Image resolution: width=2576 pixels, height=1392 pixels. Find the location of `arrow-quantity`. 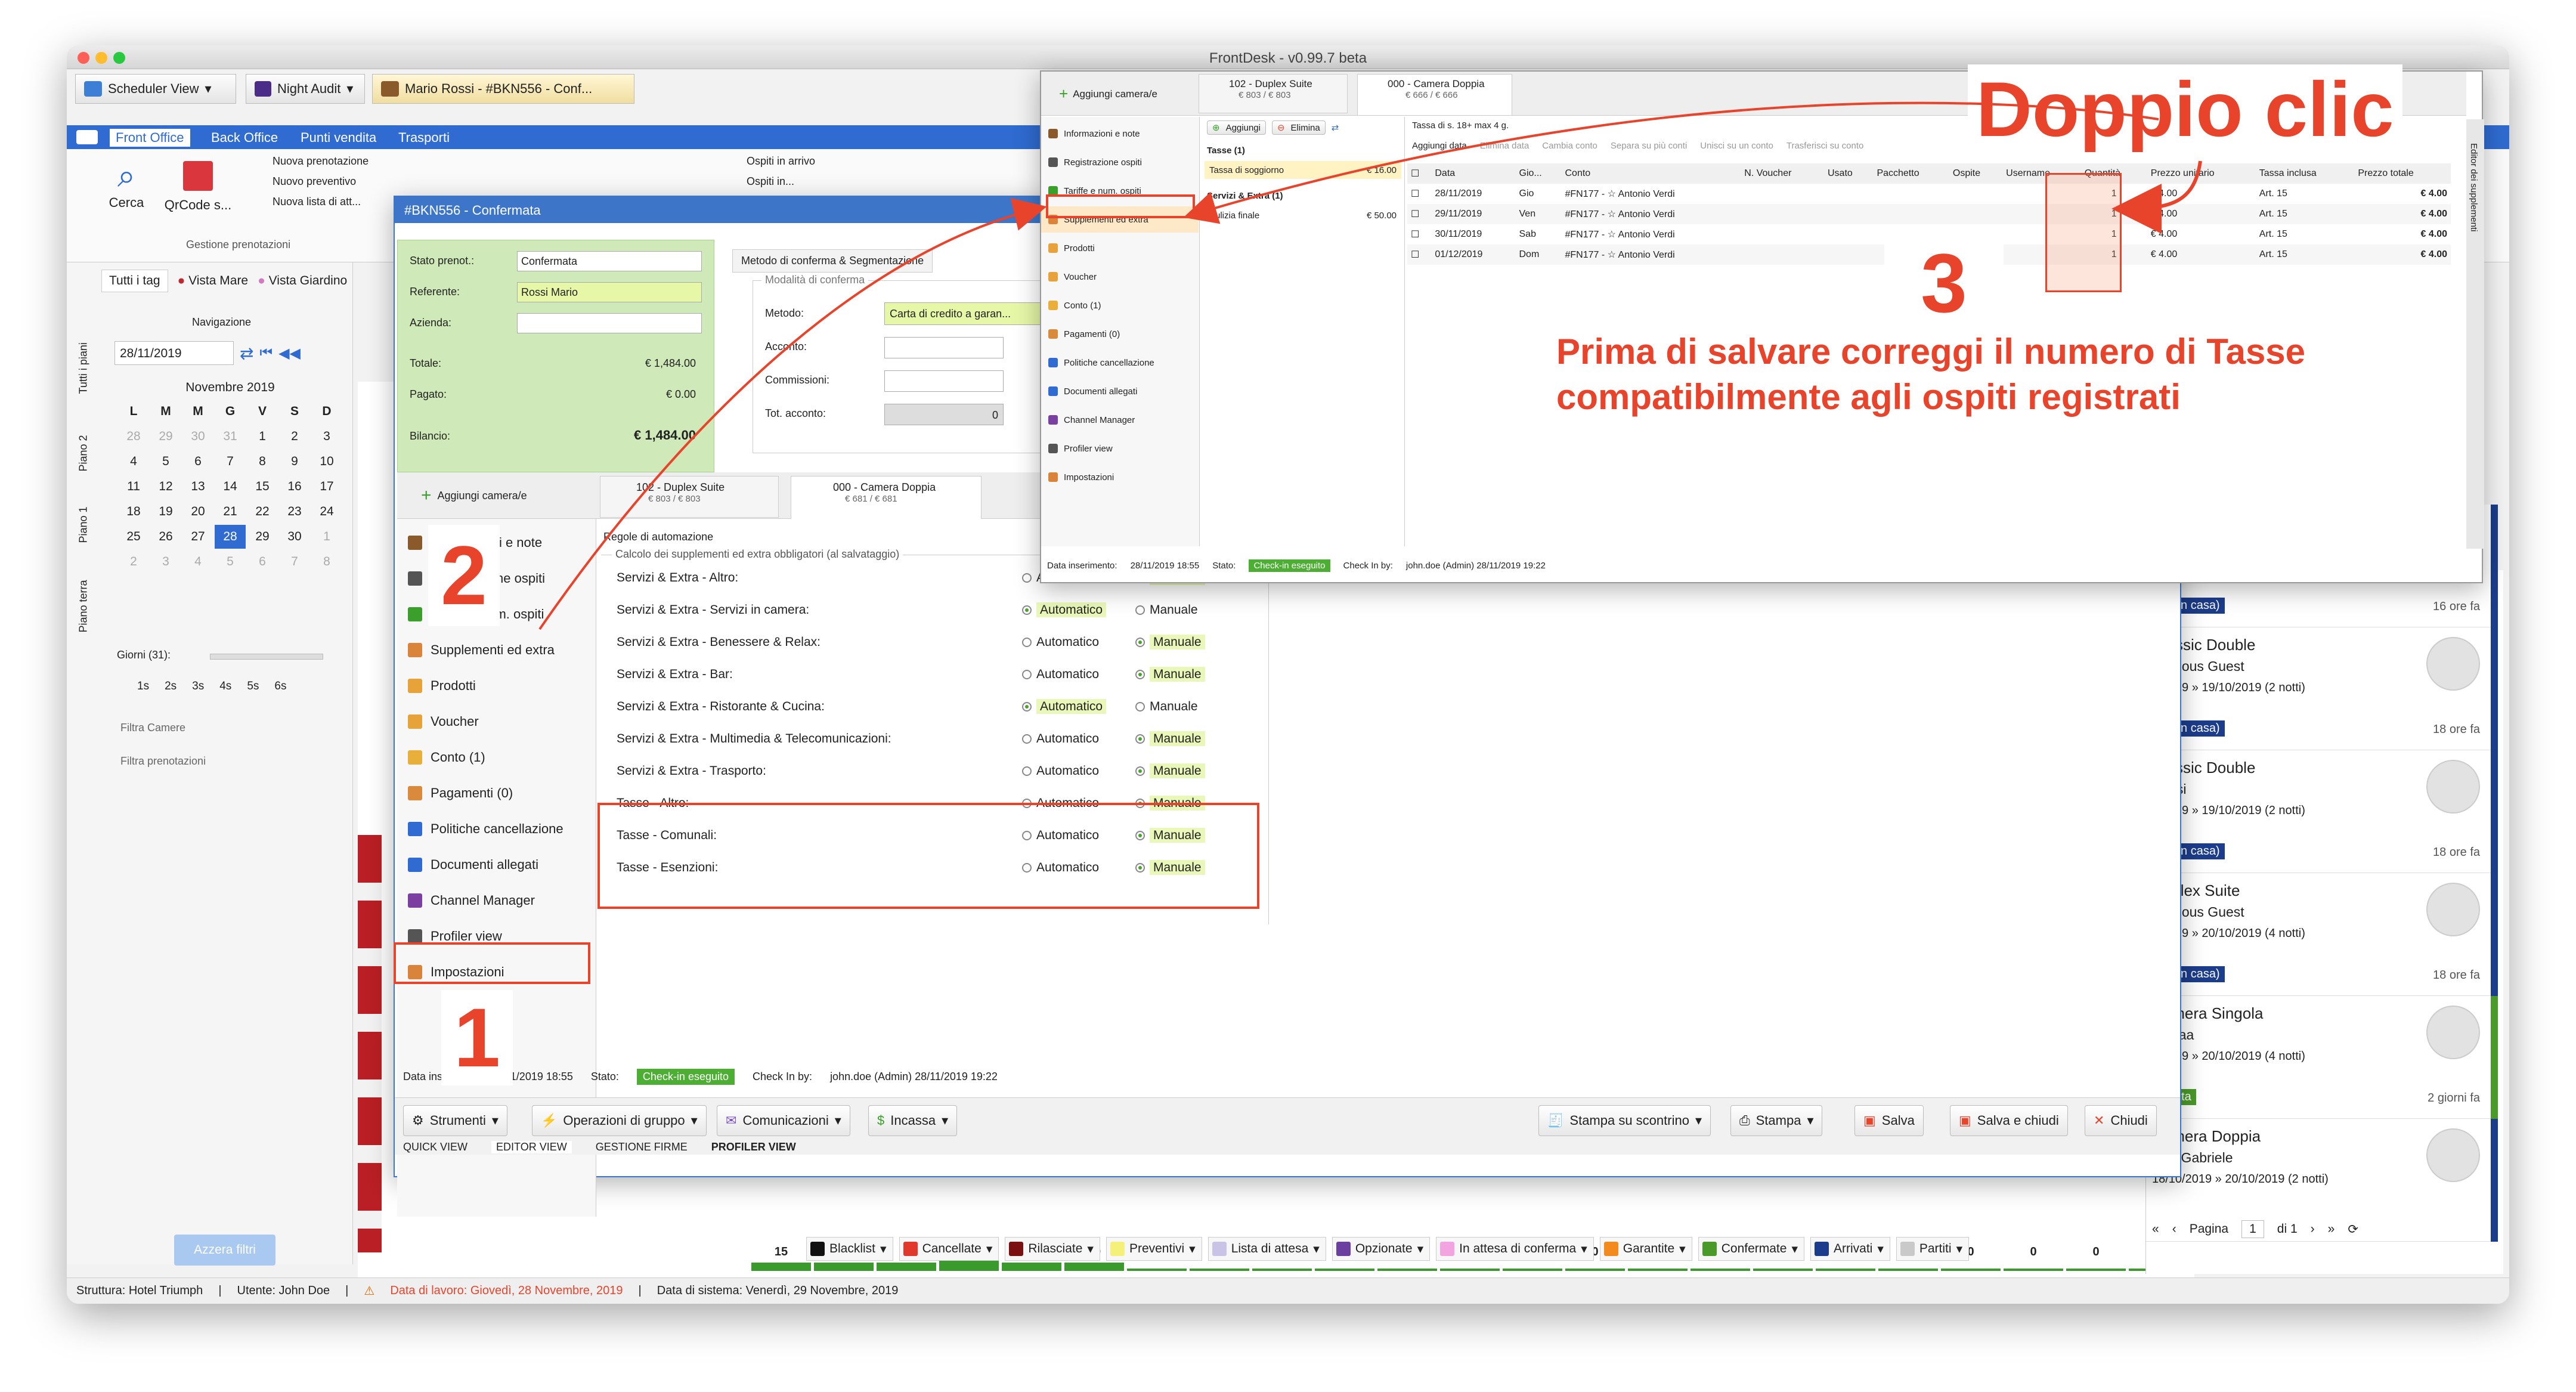

arrow-quantity is located at coordinates (2156, 197).